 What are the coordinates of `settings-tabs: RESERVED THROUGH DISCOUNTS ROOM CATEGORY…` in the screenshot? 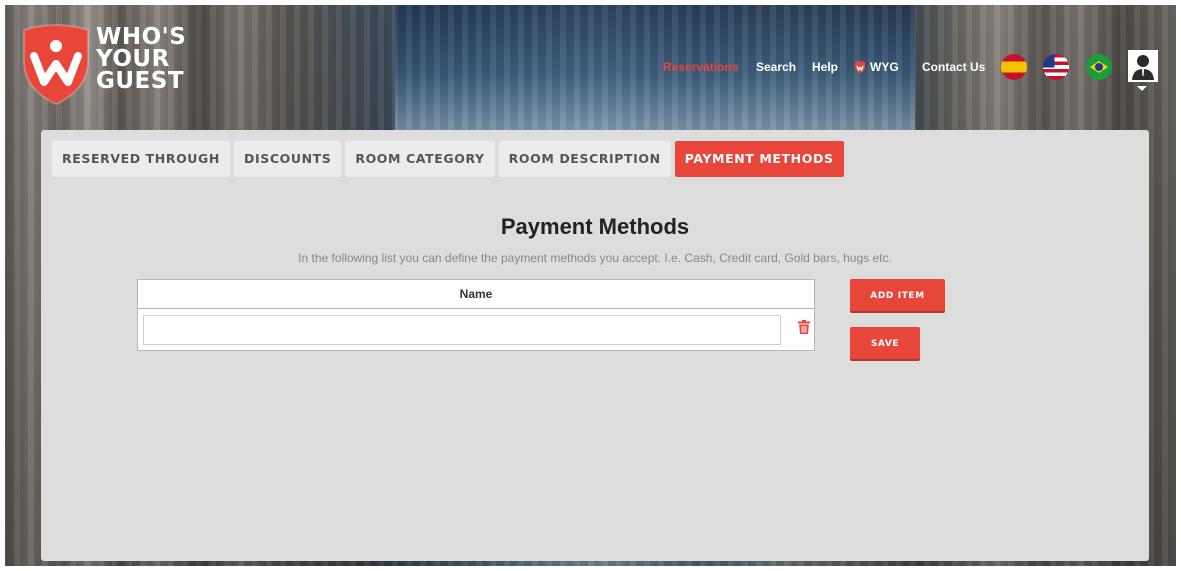 It's located at (450, 159).